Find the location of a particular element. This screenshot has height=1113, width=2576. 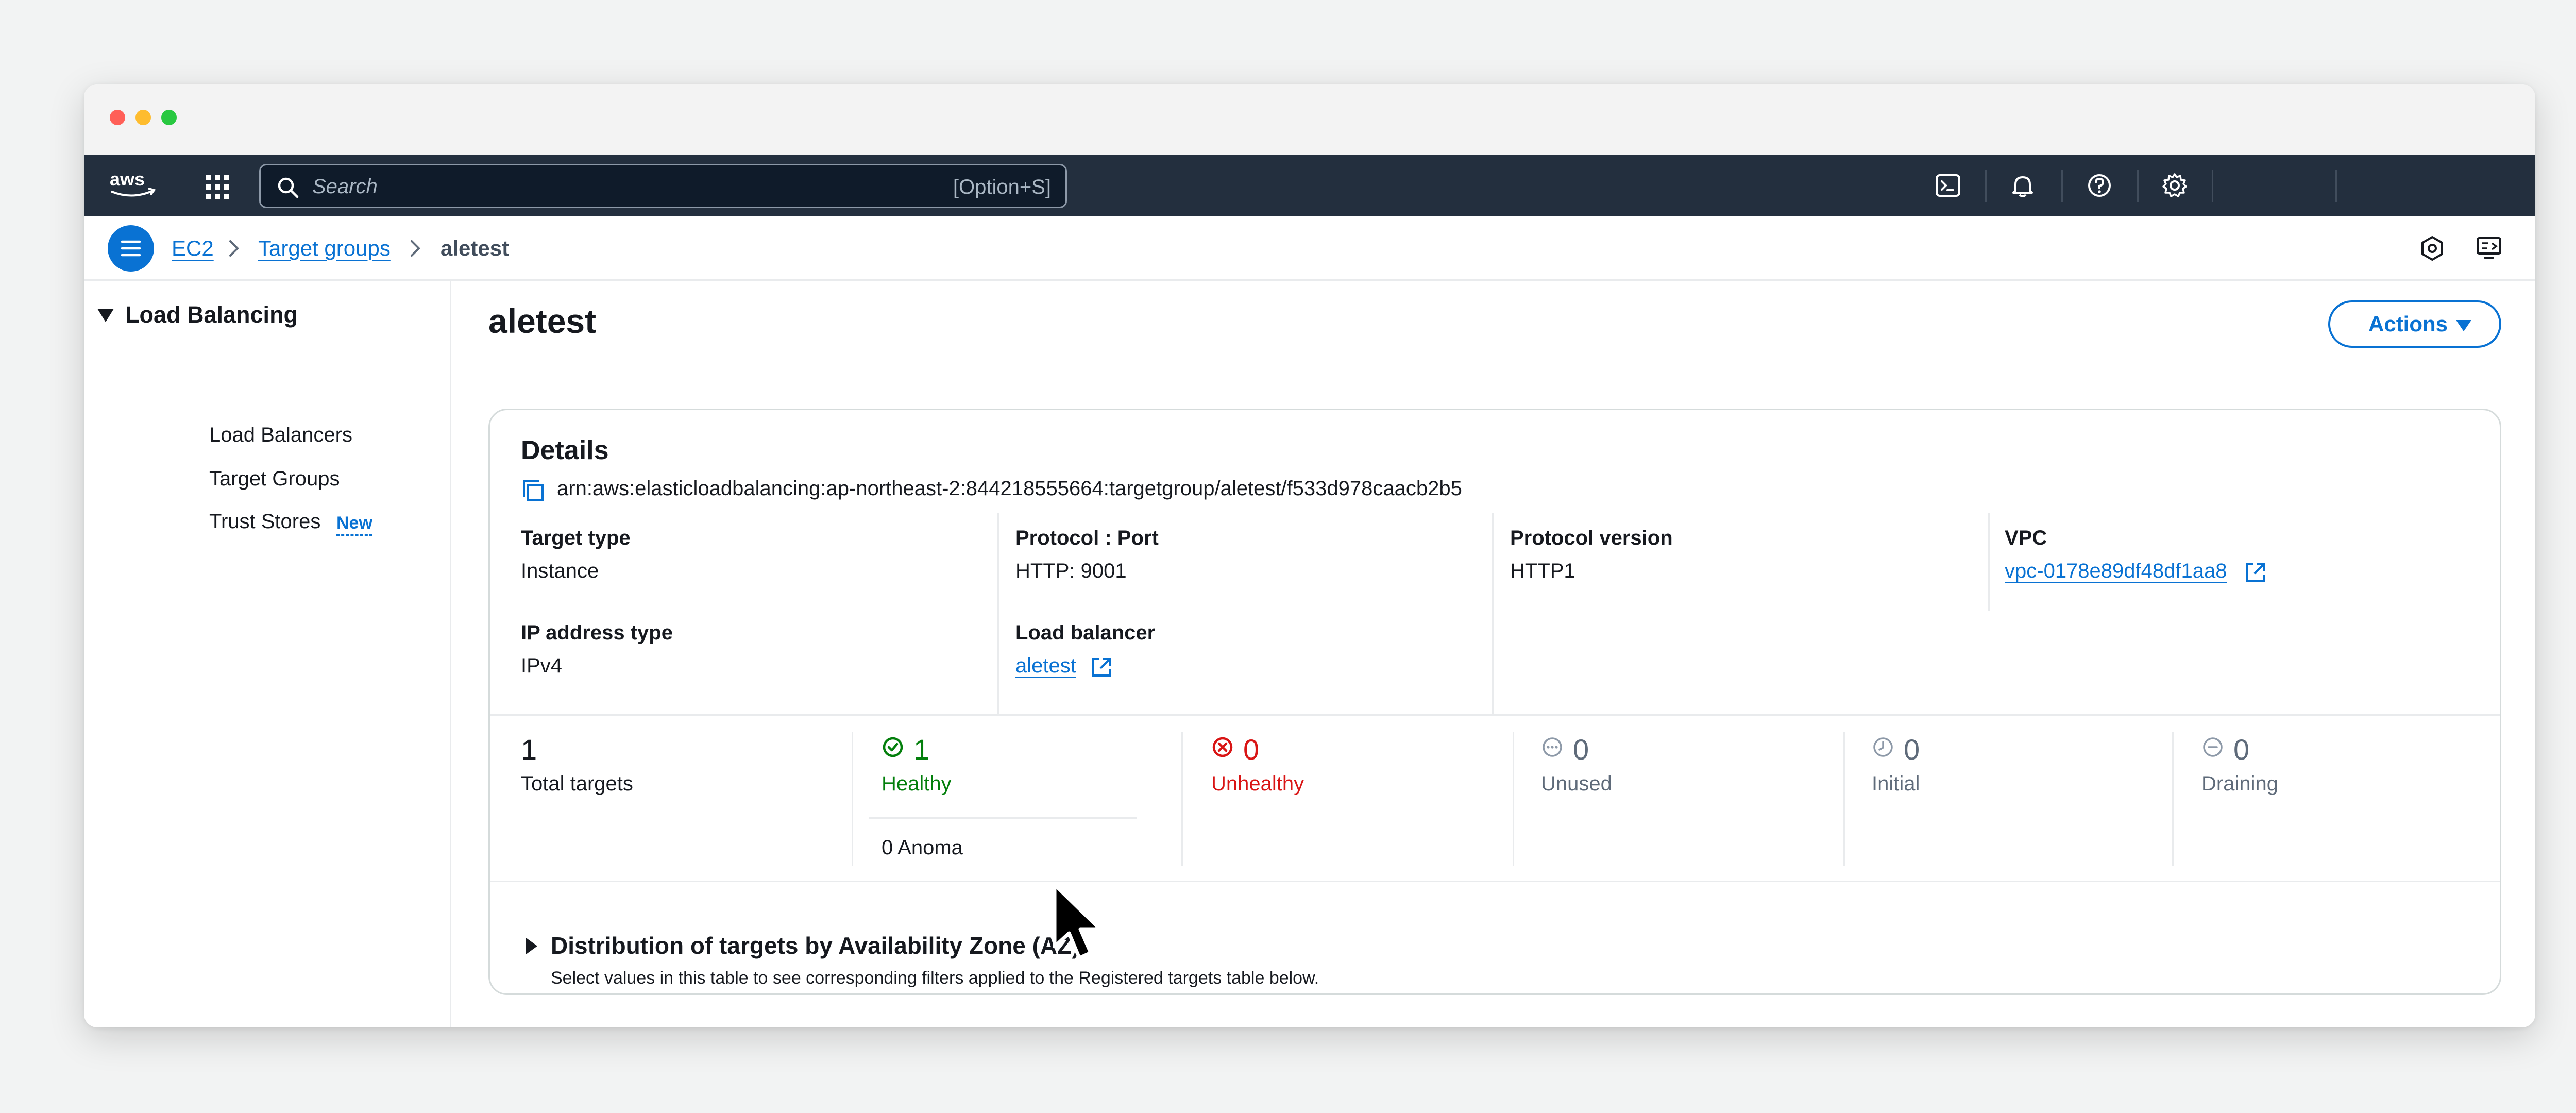

draining-label: Draining is located at coordinates (2239, 784).